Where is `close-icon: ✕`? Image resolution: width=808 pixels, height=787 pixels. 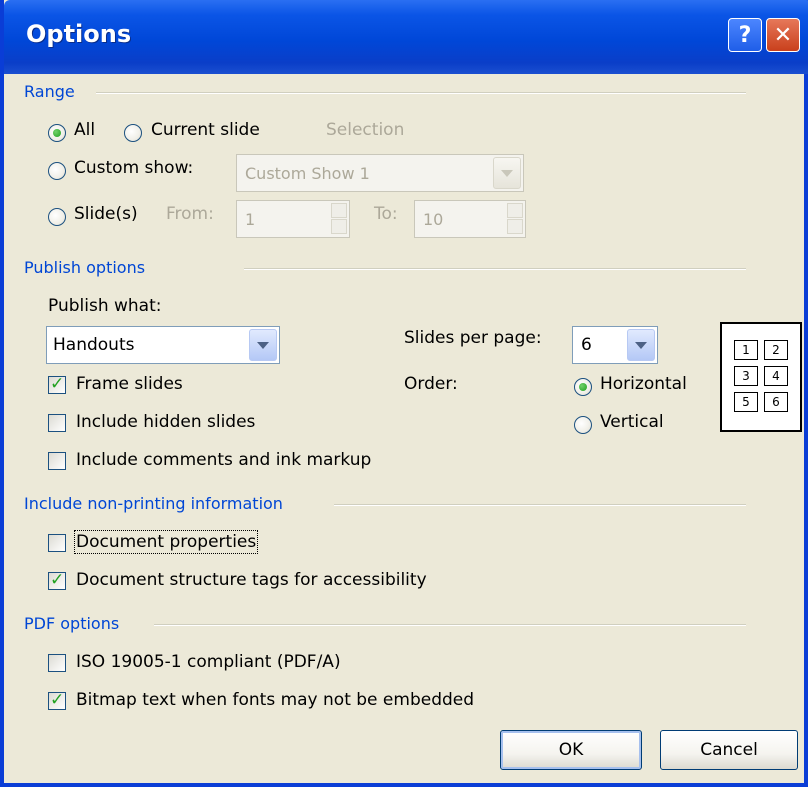 close-icon: ✕ is located at coordinates (783, 35).